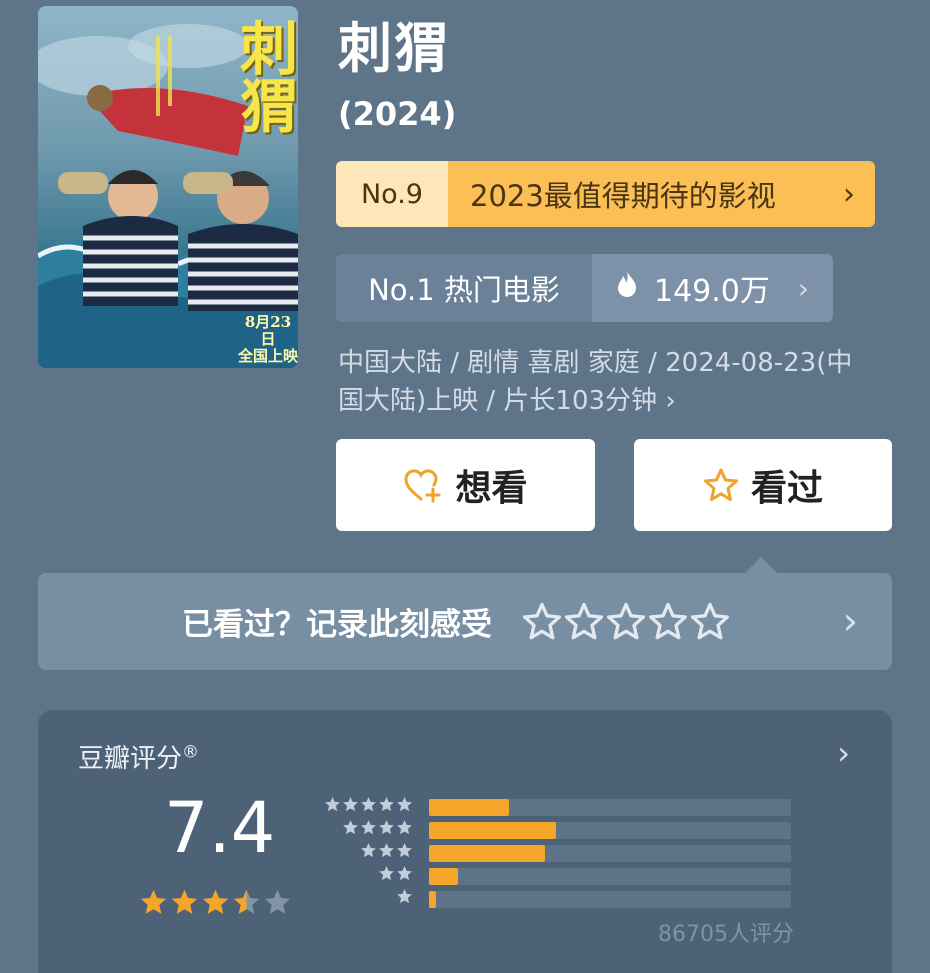  I want to click on watched-button: 看过, so click(763, 485).